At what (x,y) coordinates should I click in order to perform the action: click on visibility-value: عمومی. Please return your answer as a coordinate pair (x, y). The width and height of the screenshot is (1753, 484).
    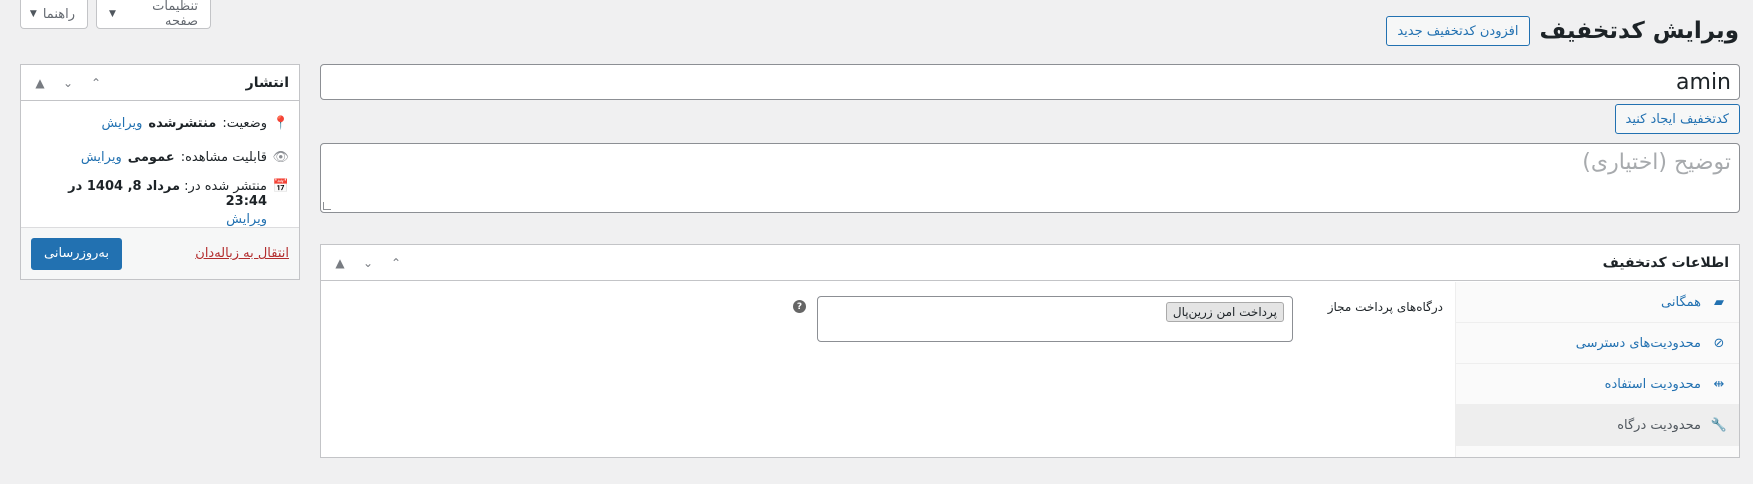
    Looking at the image, I should click on (151, 157).